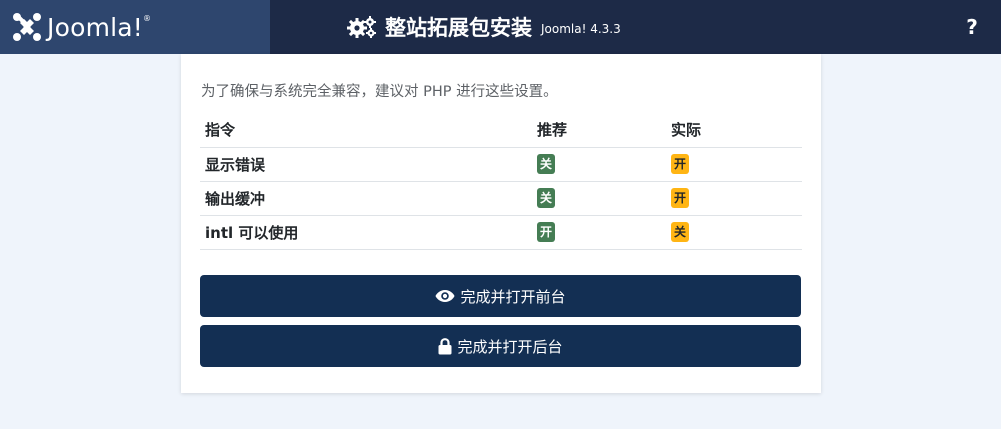  What do you see at coordinates (27, 27) in the screenshot?
I see `joomla-logo-icon` at bounding box center [27, 27].